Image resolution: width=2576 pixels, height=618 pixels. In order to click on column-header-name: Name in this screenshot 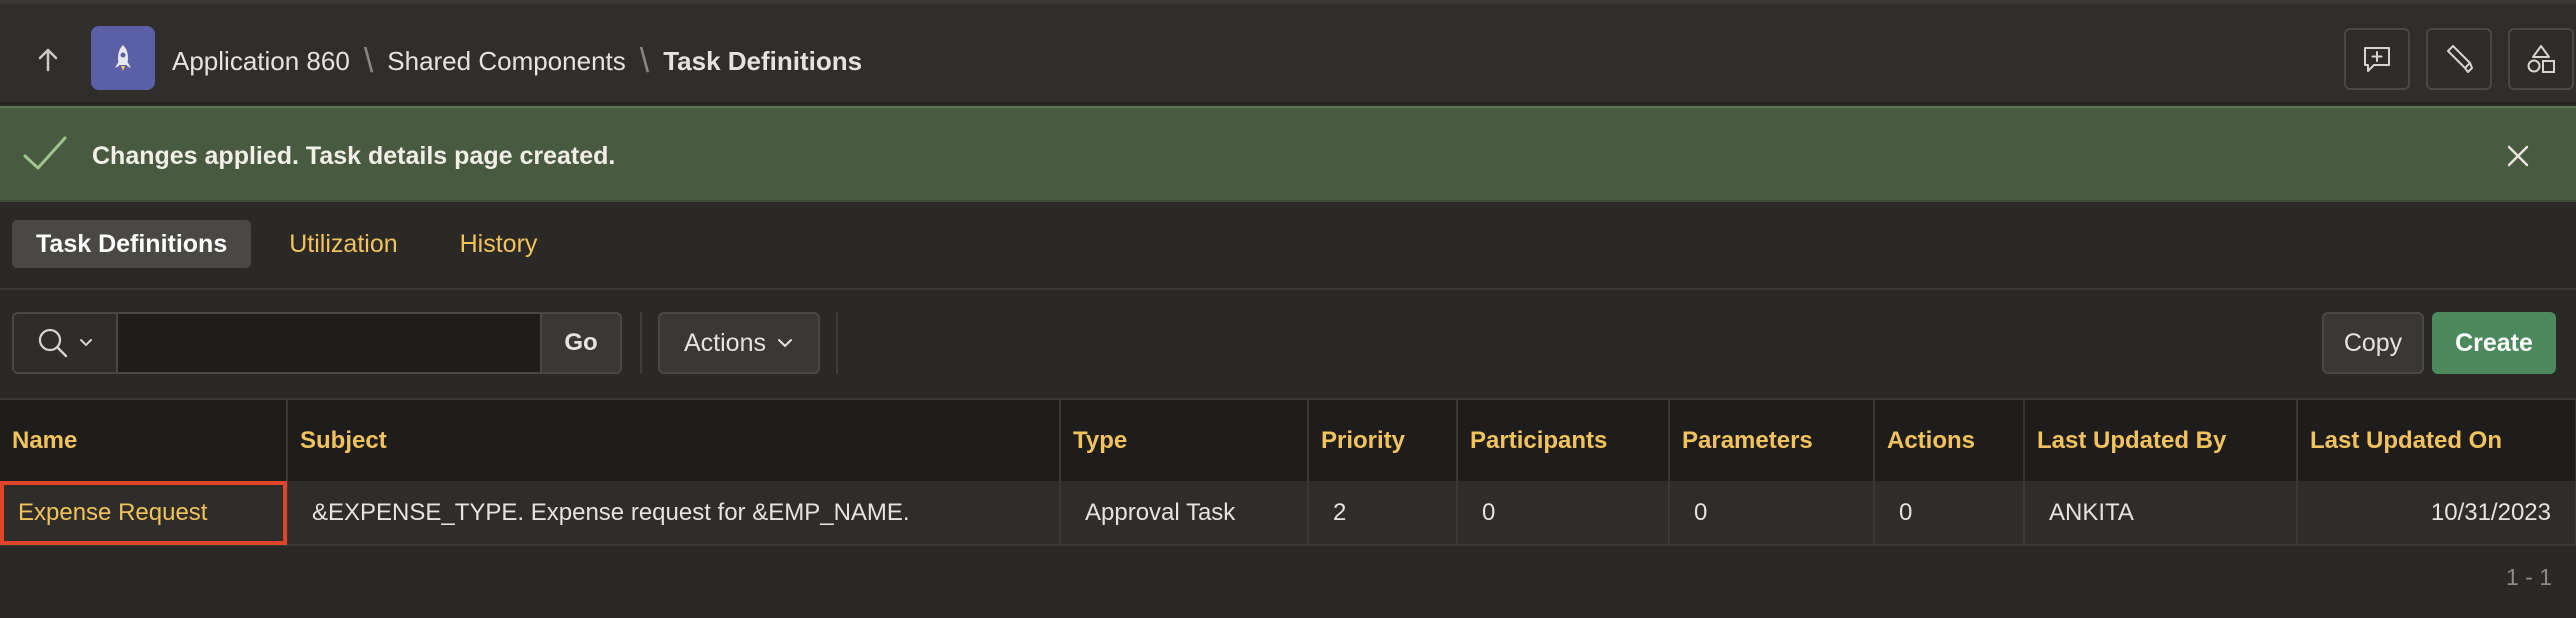, I will do `click(144, 439)`.